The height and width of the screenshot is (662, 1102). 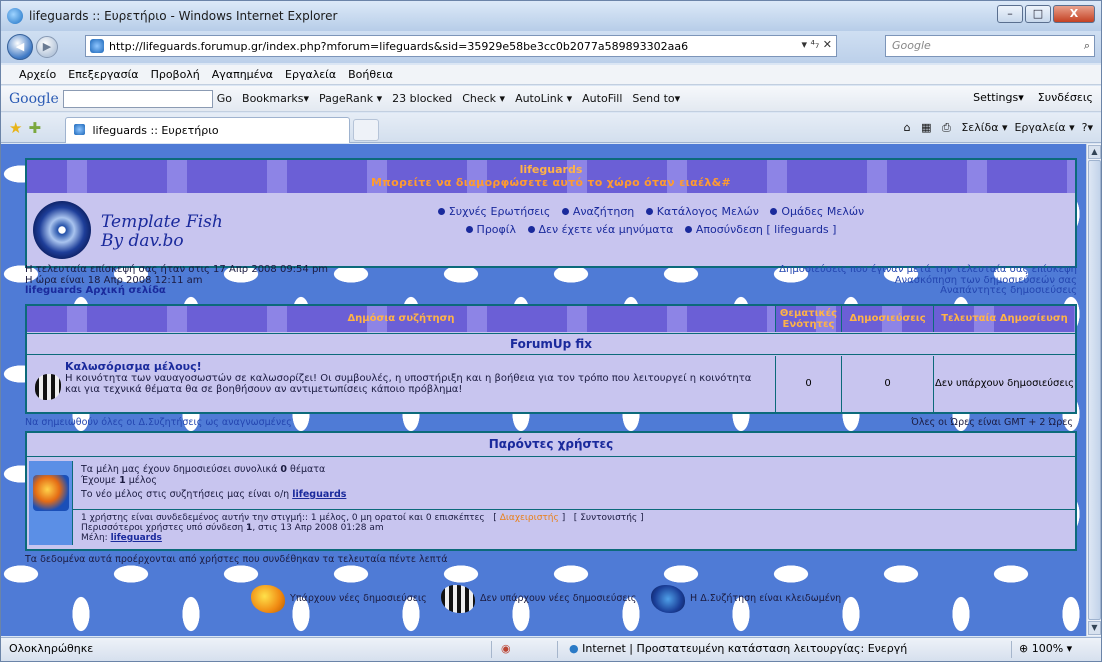 What do you see at coordinates (609, 518) in the screenshot?
I see `mod-legend: Συντονιστής` at bounding box center [609, 518].